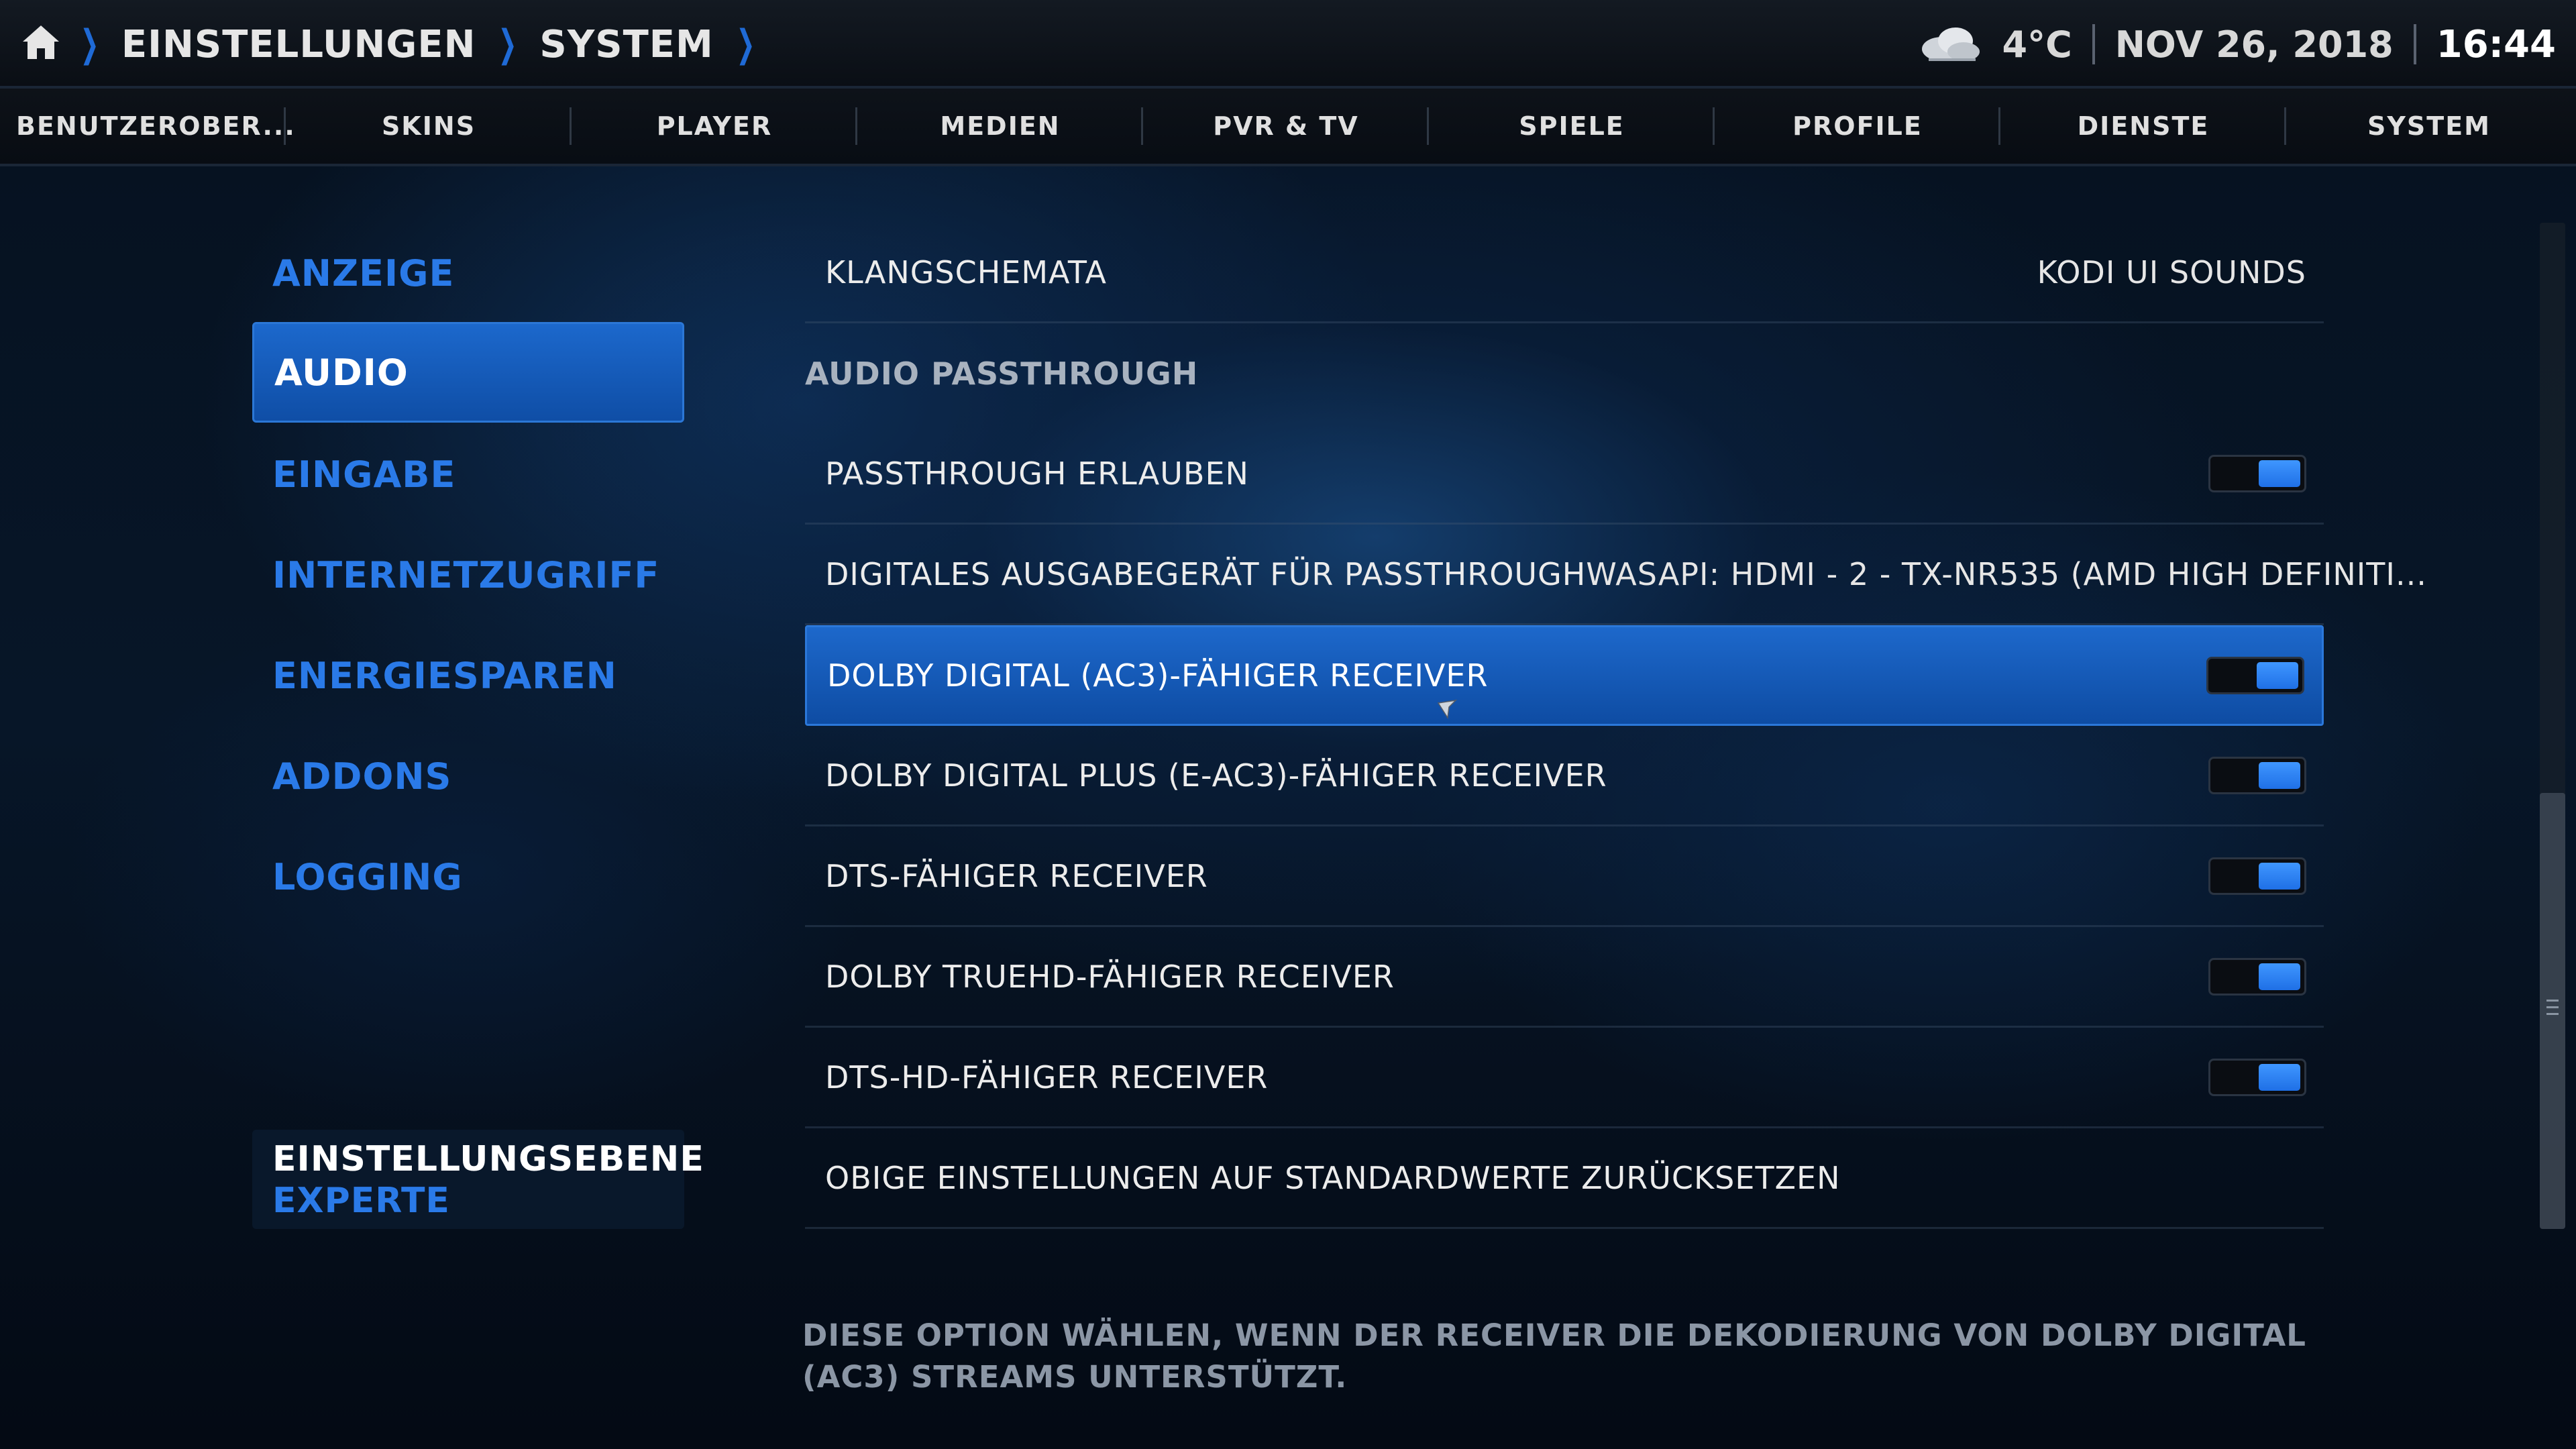 The image size is (2576, 1449). Describe the element at coordinates (1564, 273) in the screenshot. I see `setting-klangschemata: KLANGSCHEMATA KODI UI SOUNDS` at that location.